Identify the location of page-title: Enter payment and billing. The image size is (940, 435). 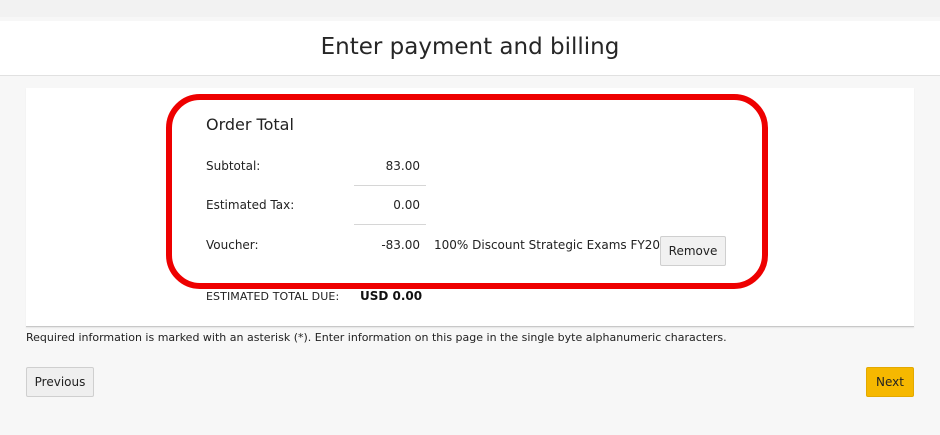
(470, 47).